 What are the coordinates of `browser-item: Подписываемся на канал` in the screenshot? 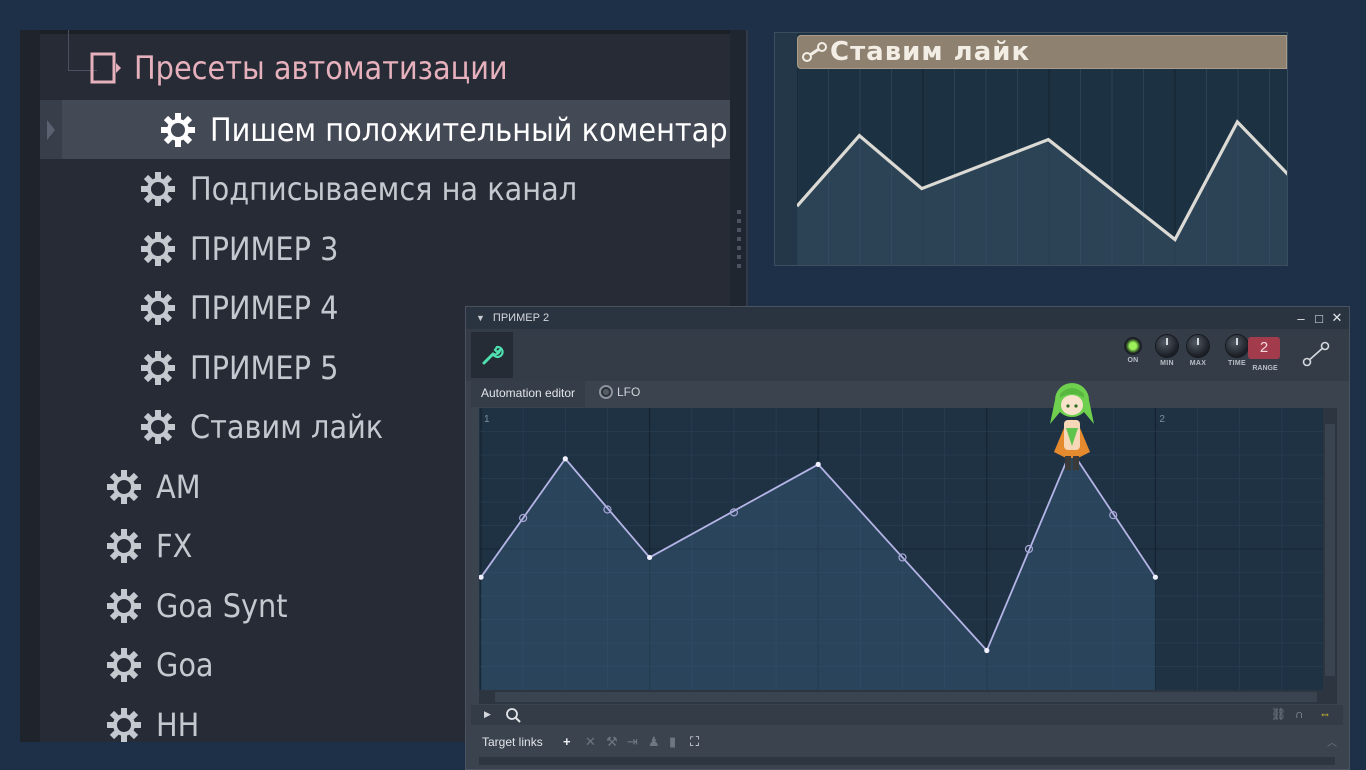 It's located at (385, 189).